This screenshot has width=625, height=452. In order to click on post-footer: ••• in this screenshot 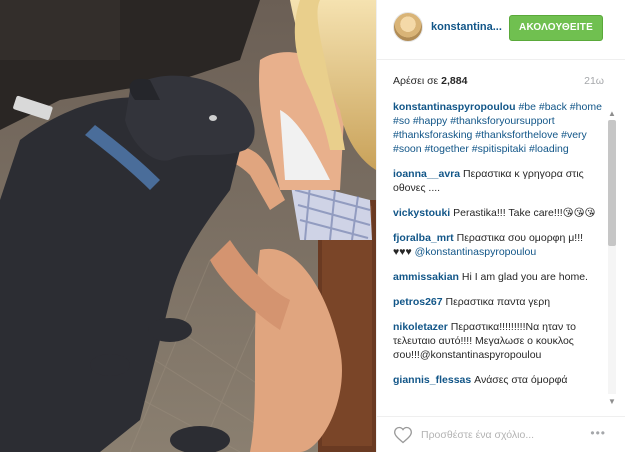, I will do `click(501, 434)`.